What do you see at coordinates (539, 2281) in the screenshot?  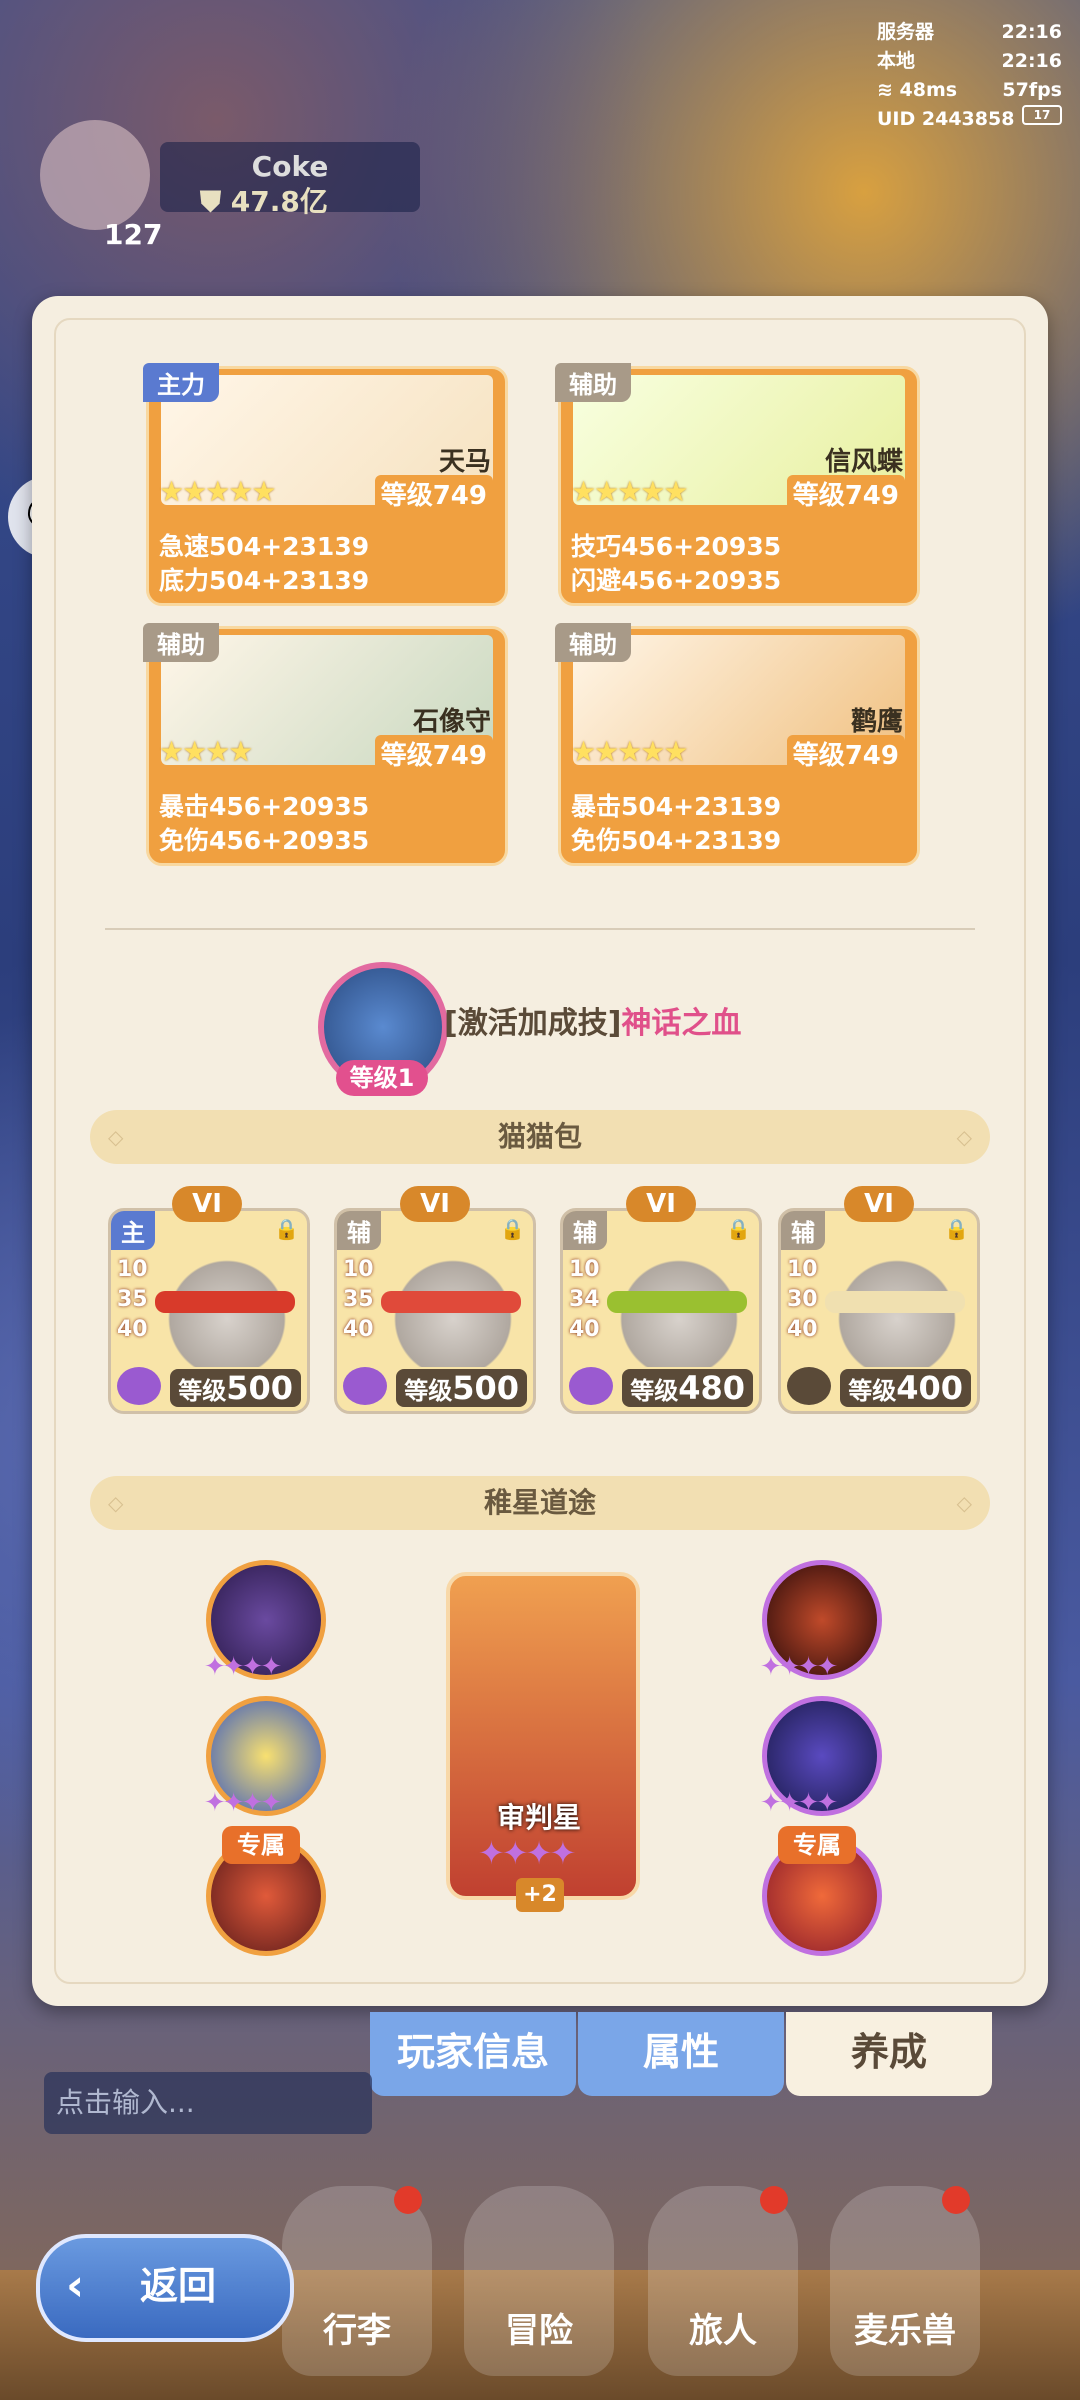 I see `nav-adventure: 冒险` at bounding box center [539, 2281].